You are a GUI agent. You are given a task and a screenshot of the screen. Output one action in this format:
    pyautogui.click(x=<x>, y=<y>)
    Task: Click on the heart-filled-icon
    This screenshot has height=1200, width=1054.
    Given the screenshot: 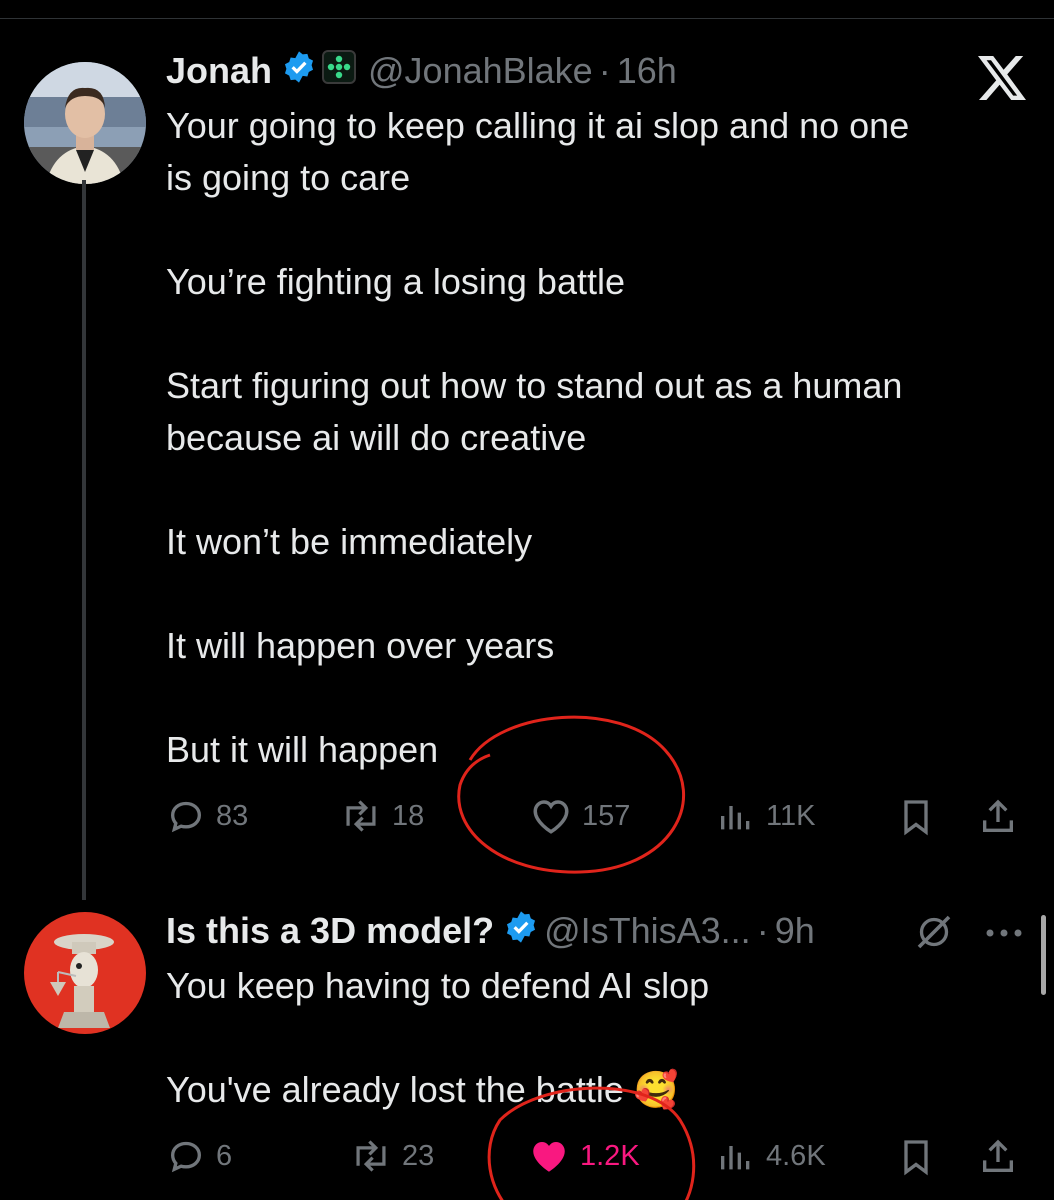 What is the action you would take?
    pyautogui.click(x=549, y=1157)
    